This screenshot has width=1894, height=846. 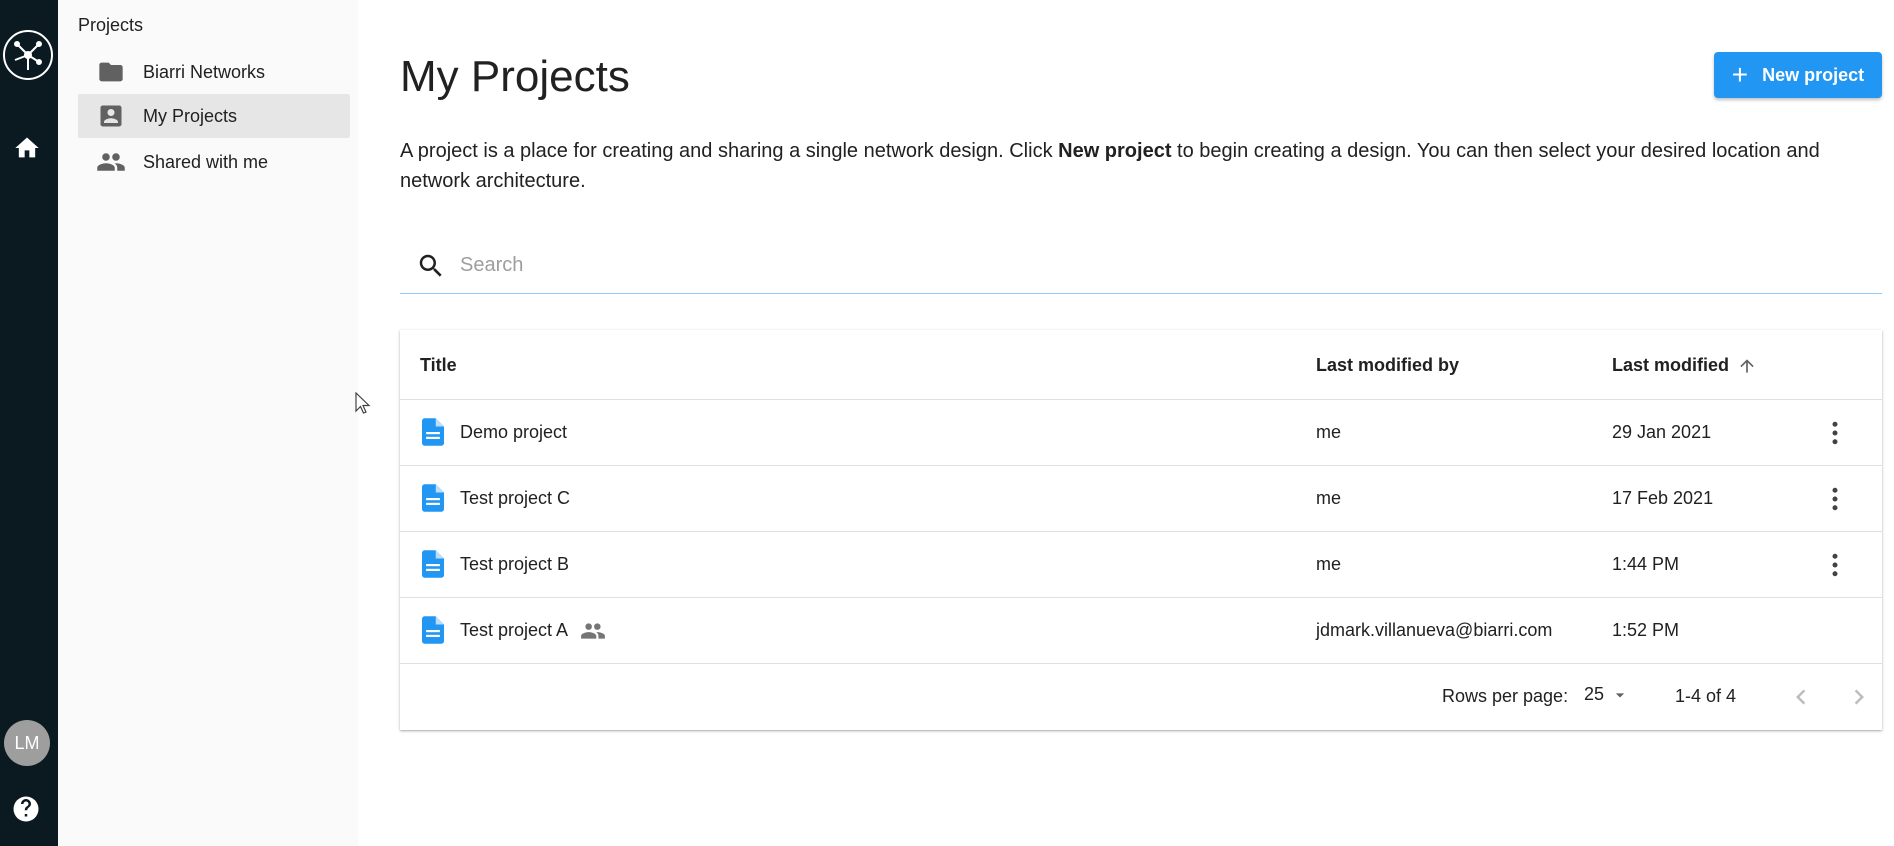 What do you see at coordinates (438, 365) in the screenshot?
I see `column-header-title: Title` at bounding box center [438, 365].